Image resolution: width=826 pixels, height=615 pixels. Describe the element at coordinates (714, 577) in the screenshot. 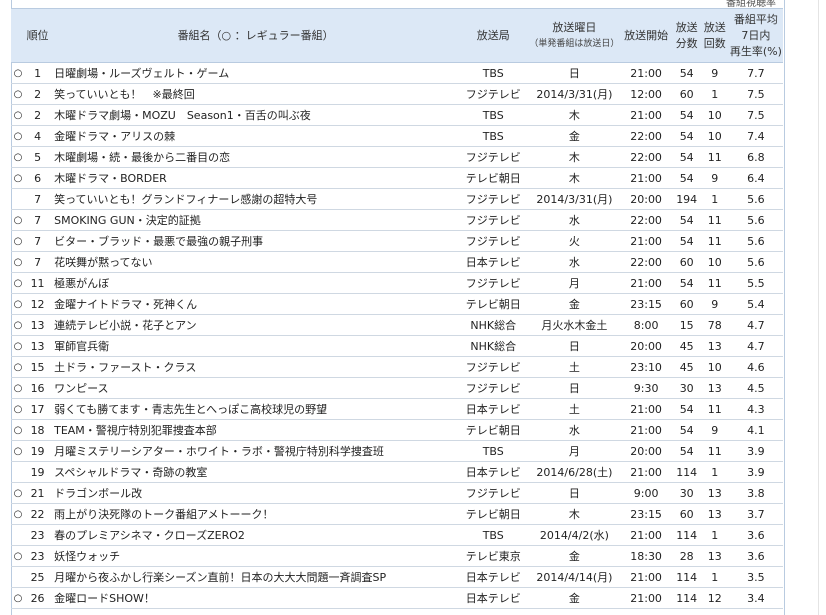

I see `row-count: 1` at that location.